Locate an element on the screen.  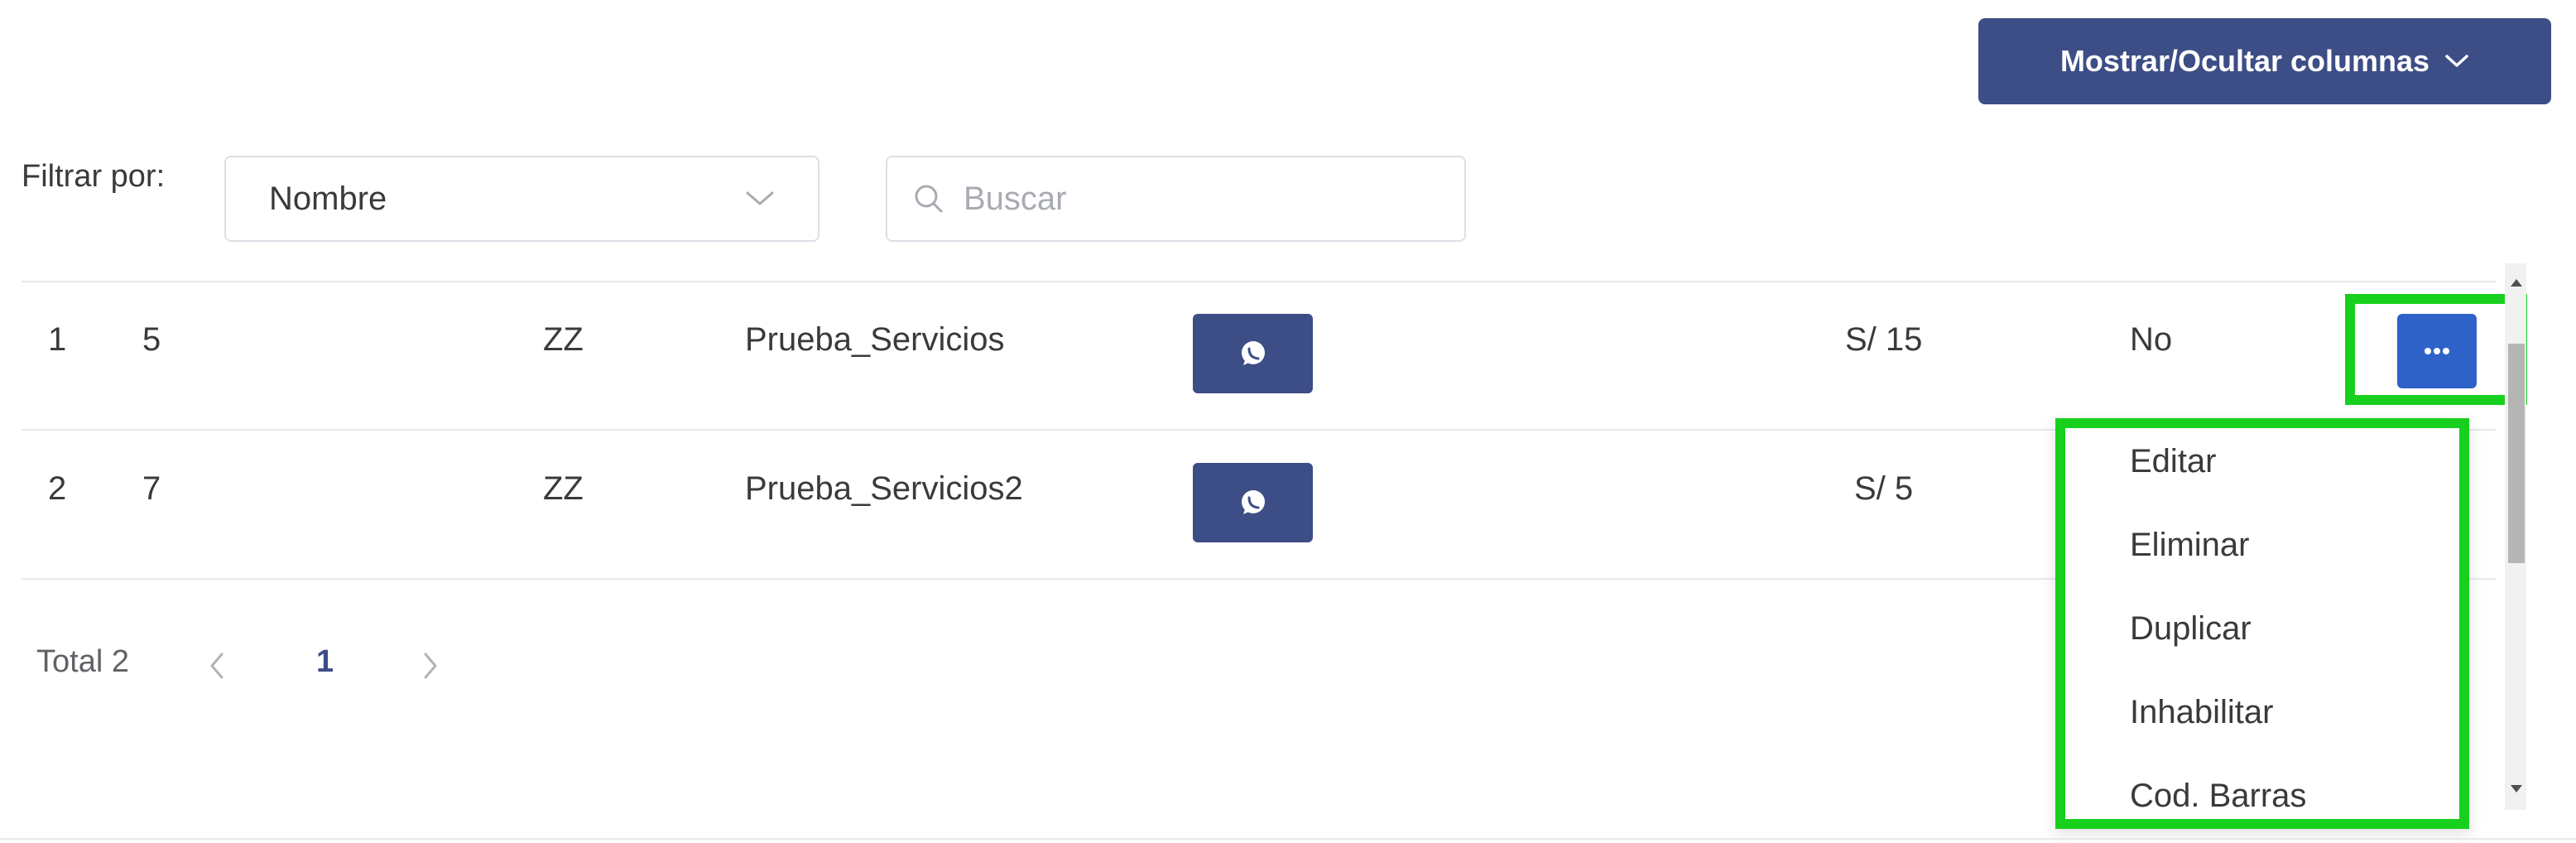
scroll-down-icon is located at coordinates (2516, 789).